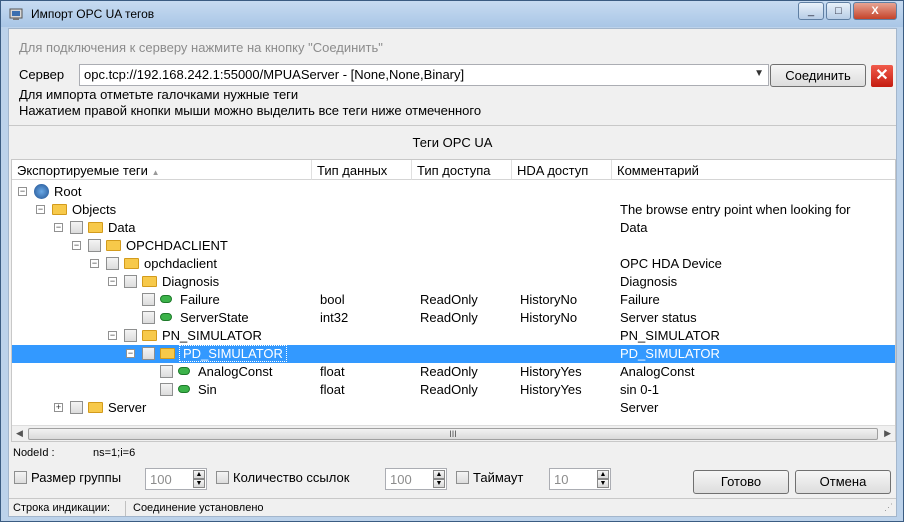 The image size is (904, 522). I want to click on cell-type: int32, so click(334, 317).